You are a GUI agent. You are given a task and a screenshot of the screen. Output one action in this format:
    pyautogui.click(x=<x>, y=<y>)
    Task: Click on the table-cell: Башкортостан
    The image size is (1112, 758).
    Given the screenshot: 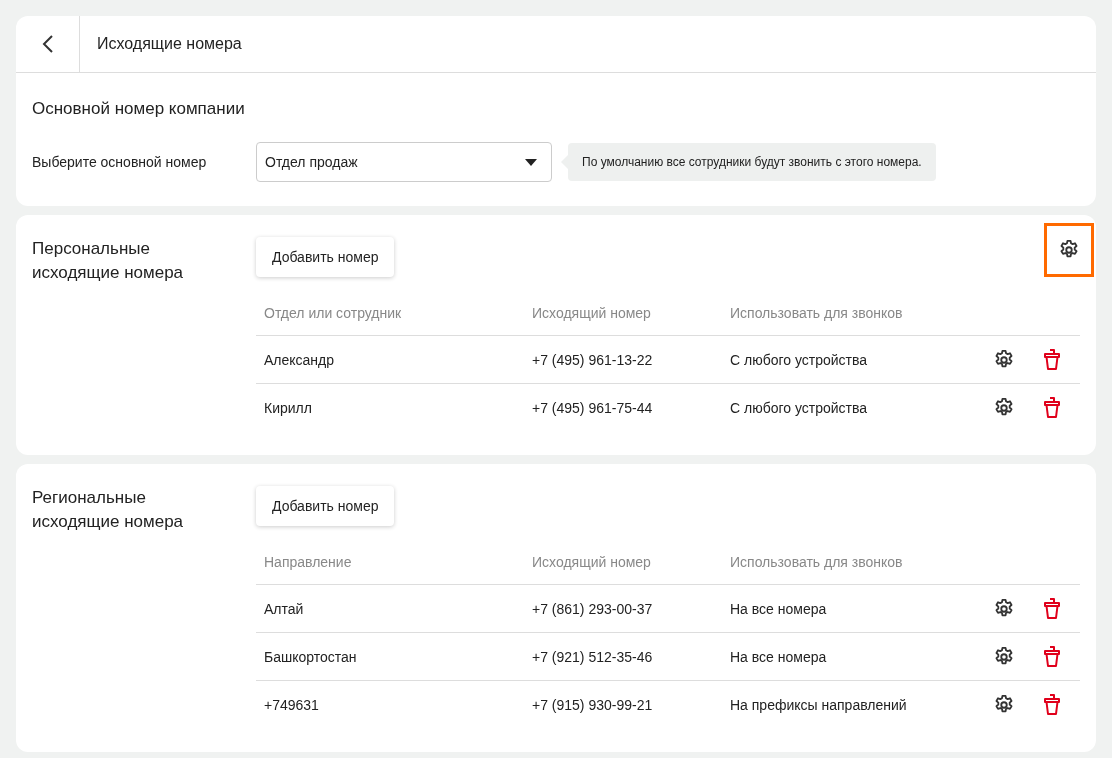 What is the action you would take?
    pyautogui.click(x=390, y=656)
    